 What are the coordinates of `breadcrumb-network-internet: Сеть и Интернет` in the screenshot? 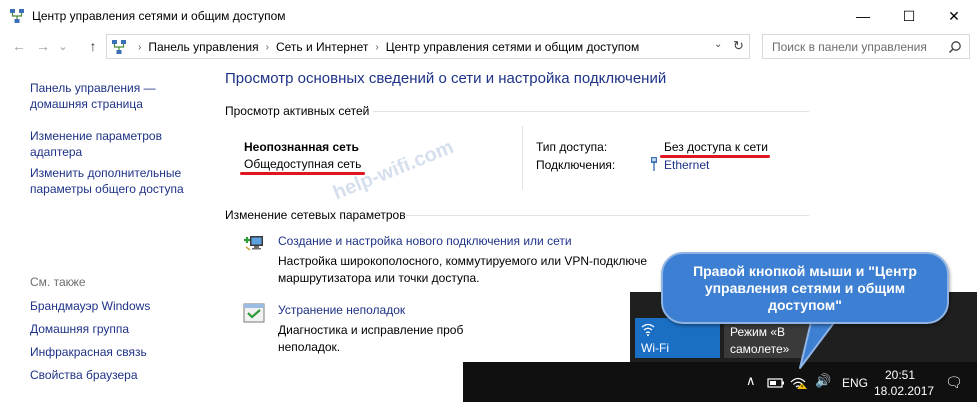 It's located at (322, 47).